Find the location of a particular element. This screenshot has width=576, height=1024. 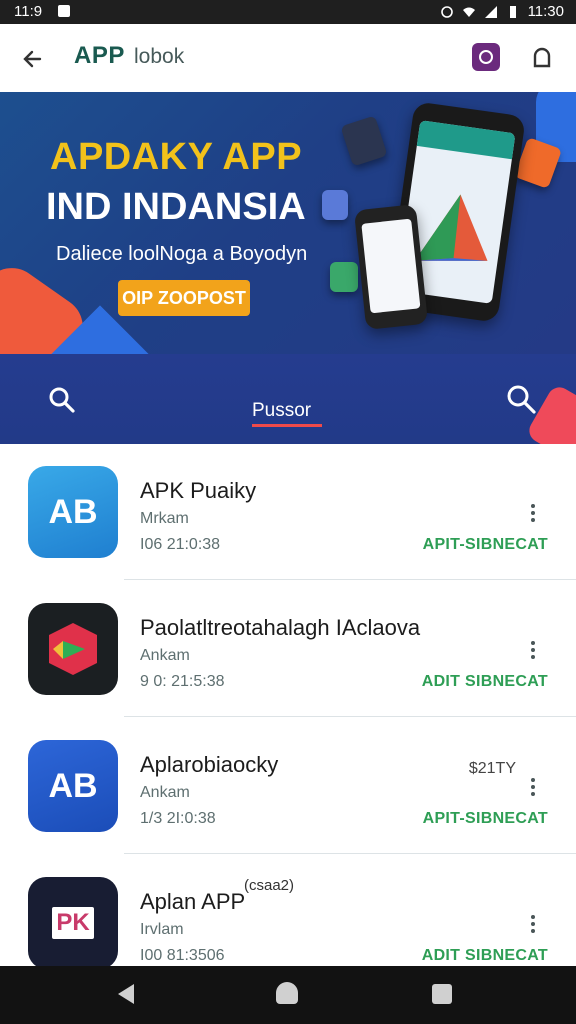

banner-title: APDAKY APP is located at coordinates (176, 157).